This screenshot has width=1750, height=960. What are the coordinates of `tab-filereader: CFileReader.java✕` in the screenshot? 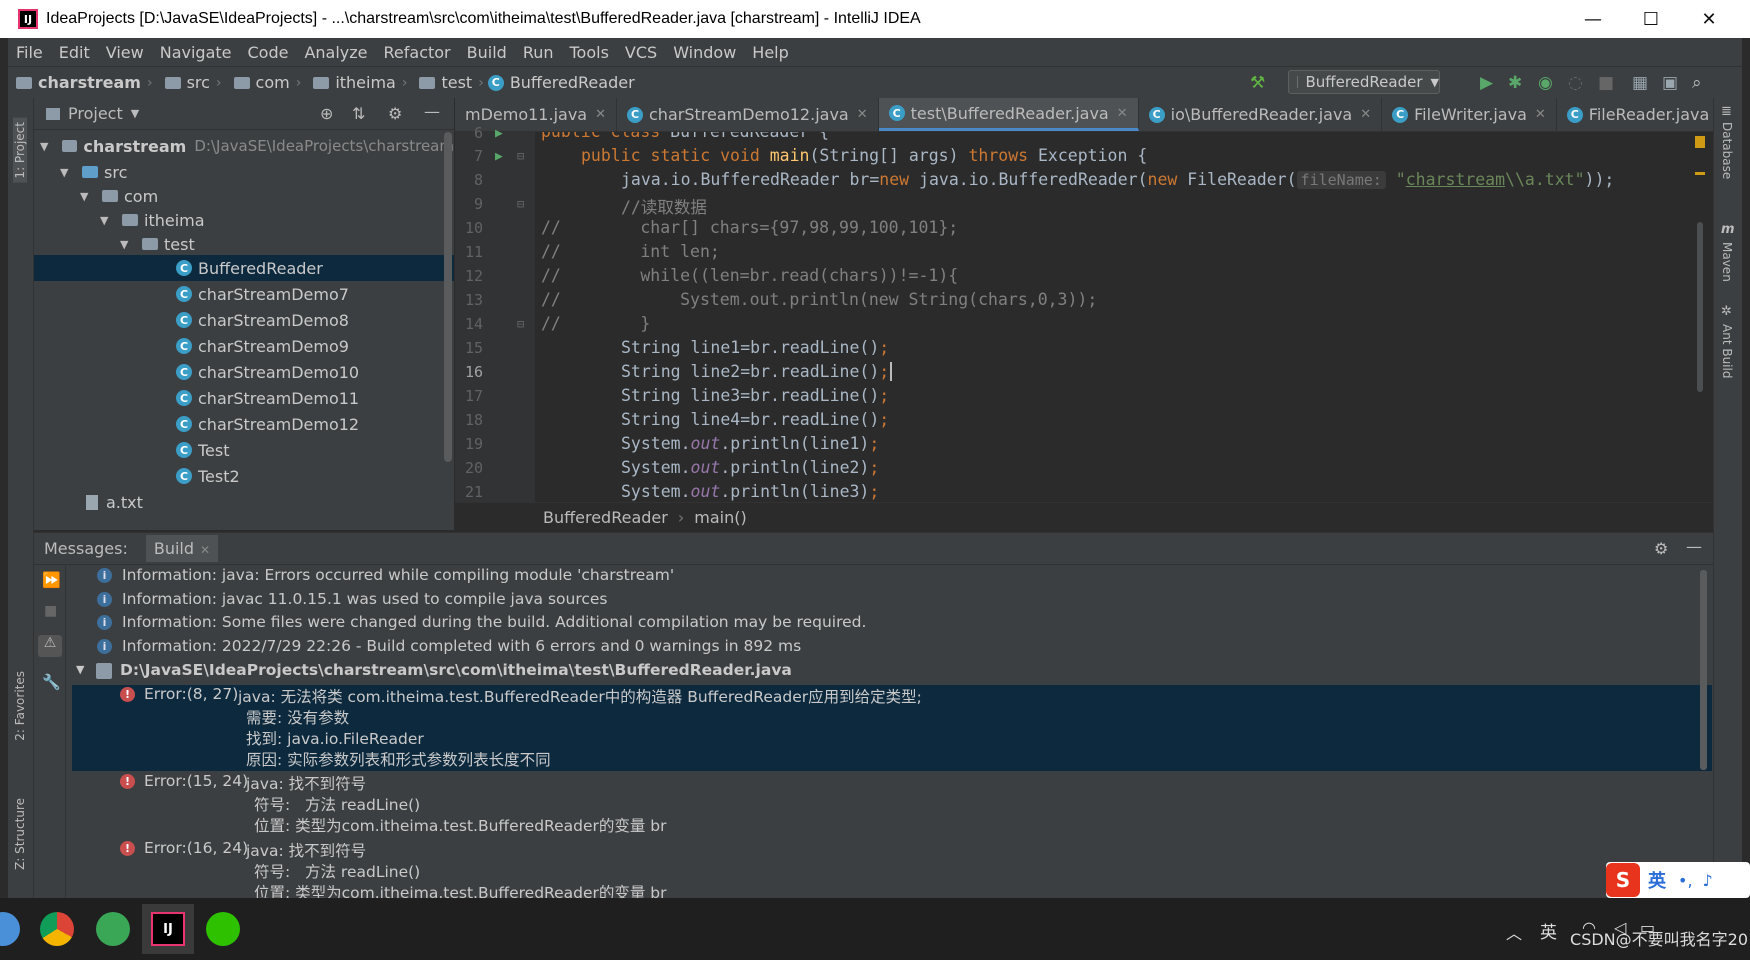 It's located at (1635, 114).